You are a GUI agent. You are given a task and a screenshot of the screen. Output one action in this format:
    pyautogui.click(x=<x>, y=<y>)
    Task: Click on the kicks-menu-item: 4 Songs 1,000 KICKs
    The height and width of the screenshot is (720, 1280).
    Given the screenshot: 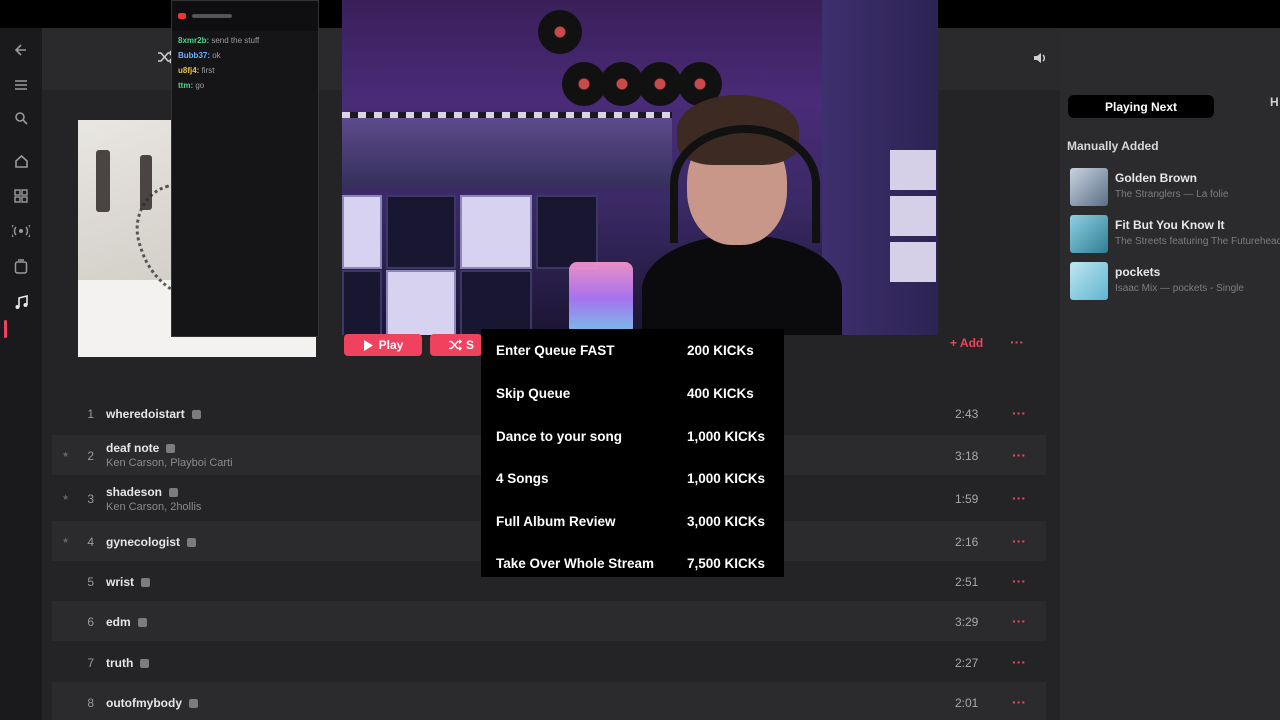 What is the action you would take?
    pyautogui.click(x=632, y=478)
    